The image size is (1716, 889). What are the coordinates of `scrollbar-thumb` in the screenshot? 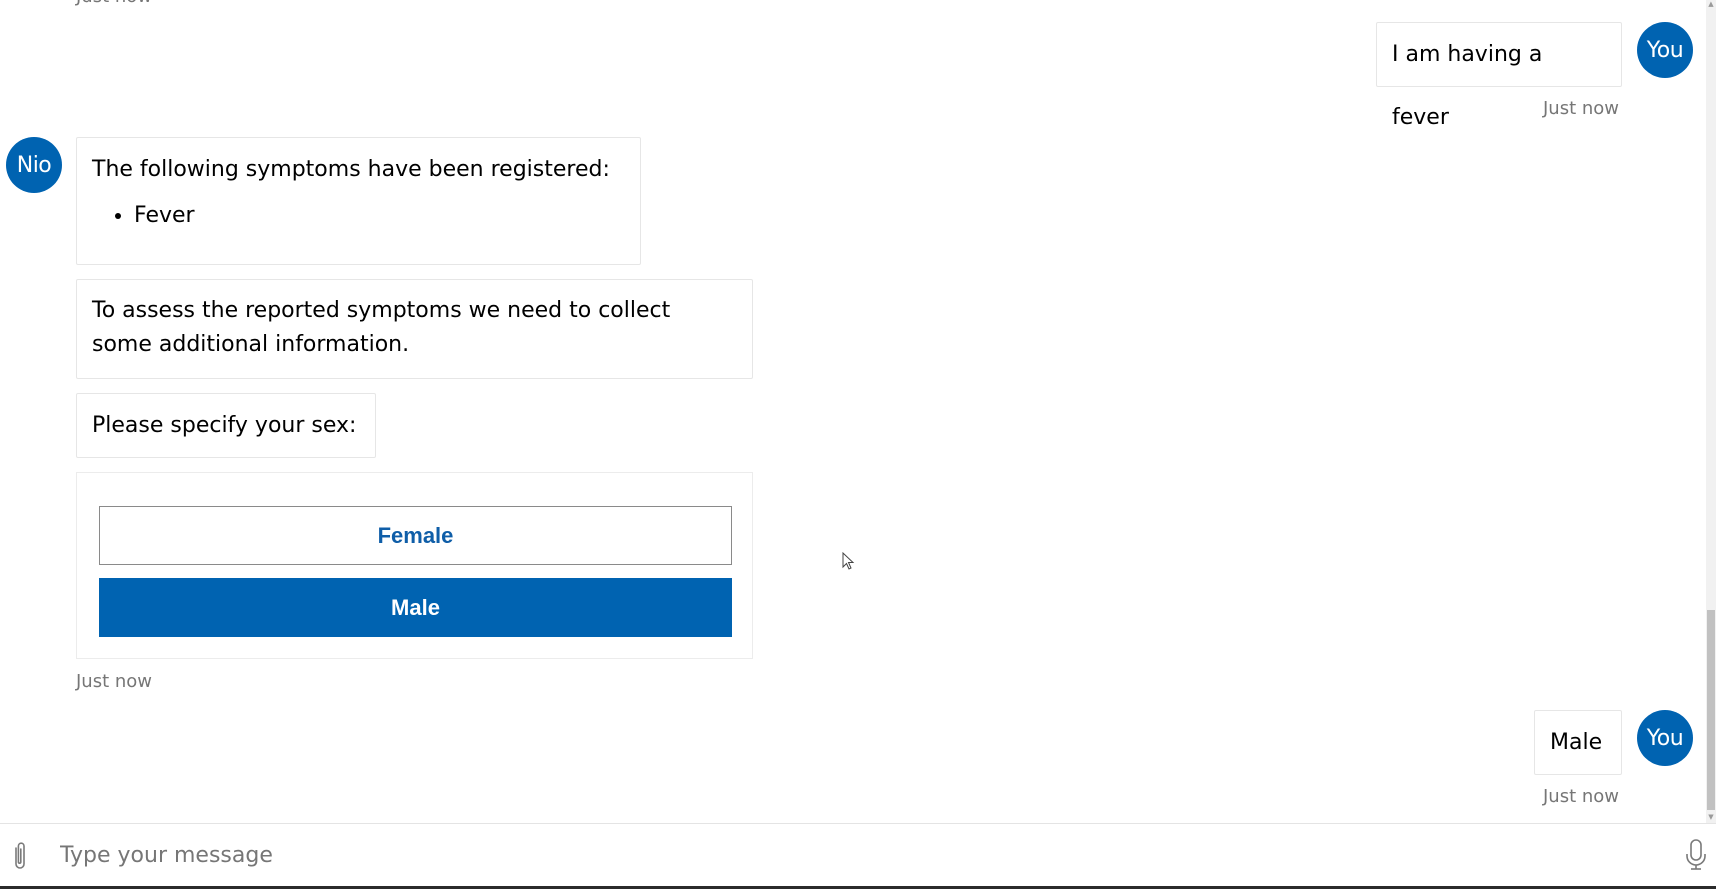 It's located at (1711, 710).